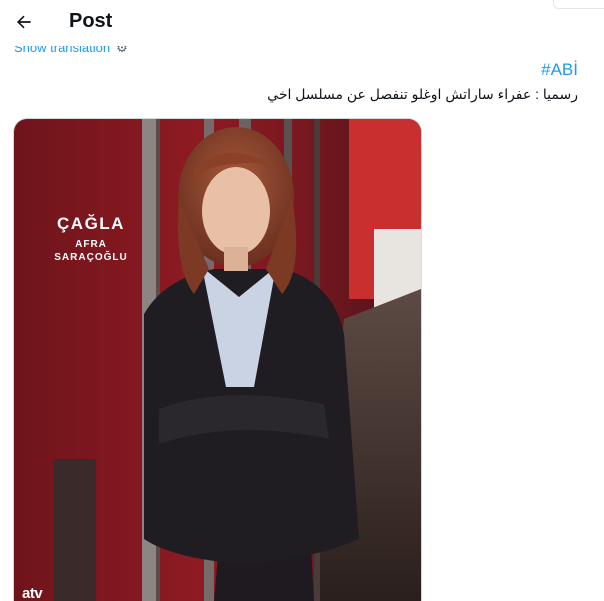 The image size is (604, 601). Describe the element at coordinates (559, 70) in the screenshot. I see `hashtag-link: #ABİ` at that location.